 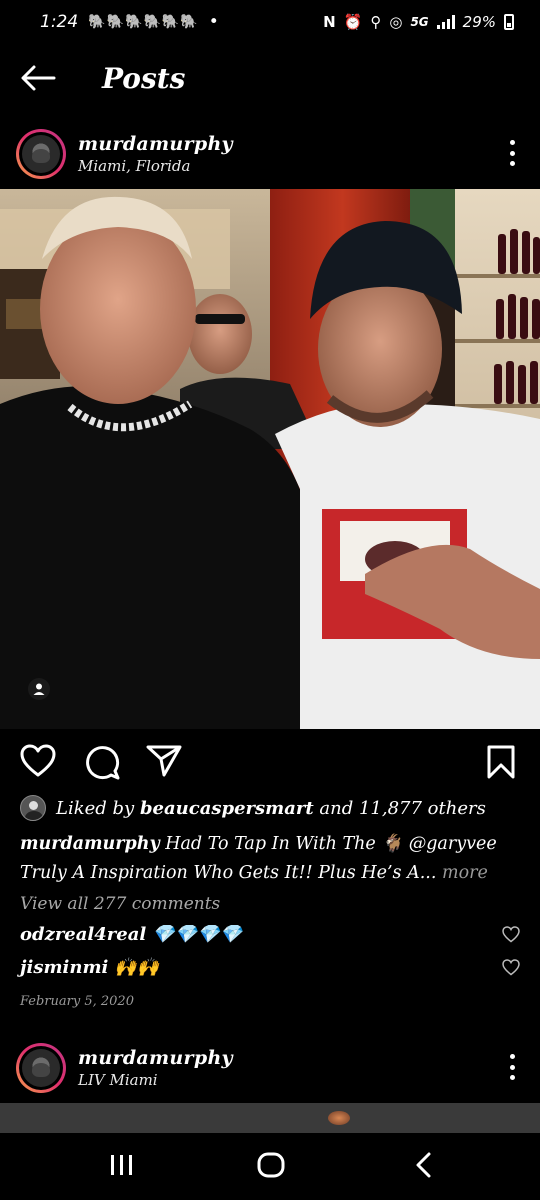 What do you see at coordinates (270, 967) in the screenshot?
I see `comment-item: jisminmi 🙌🙌` at bounding box center [270, 967].